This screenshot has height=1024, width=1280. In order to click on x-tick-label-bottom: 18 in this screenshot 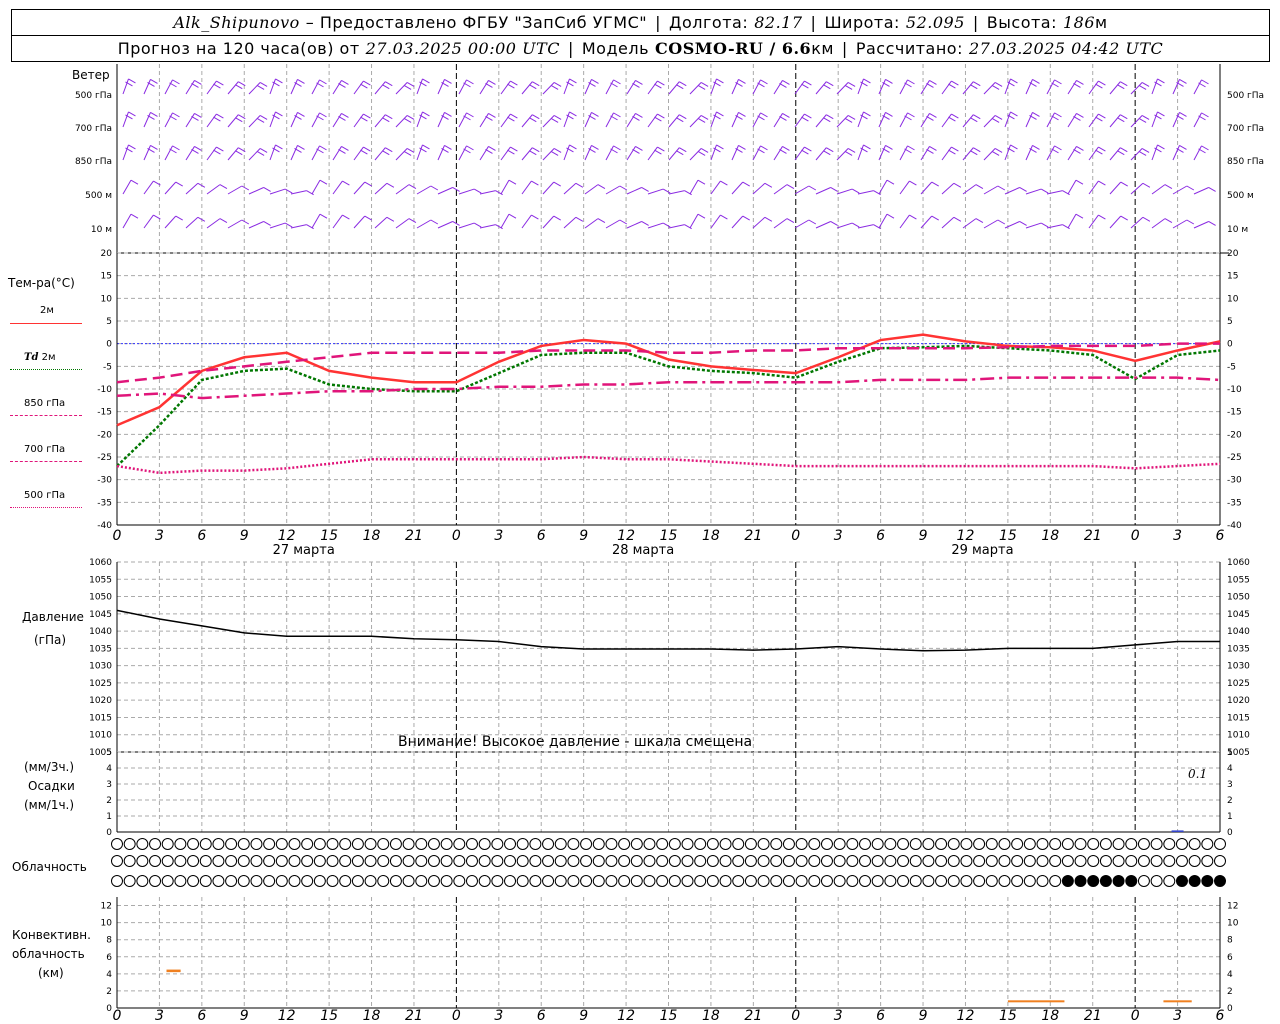, I will do `click(1050, 1016)`.